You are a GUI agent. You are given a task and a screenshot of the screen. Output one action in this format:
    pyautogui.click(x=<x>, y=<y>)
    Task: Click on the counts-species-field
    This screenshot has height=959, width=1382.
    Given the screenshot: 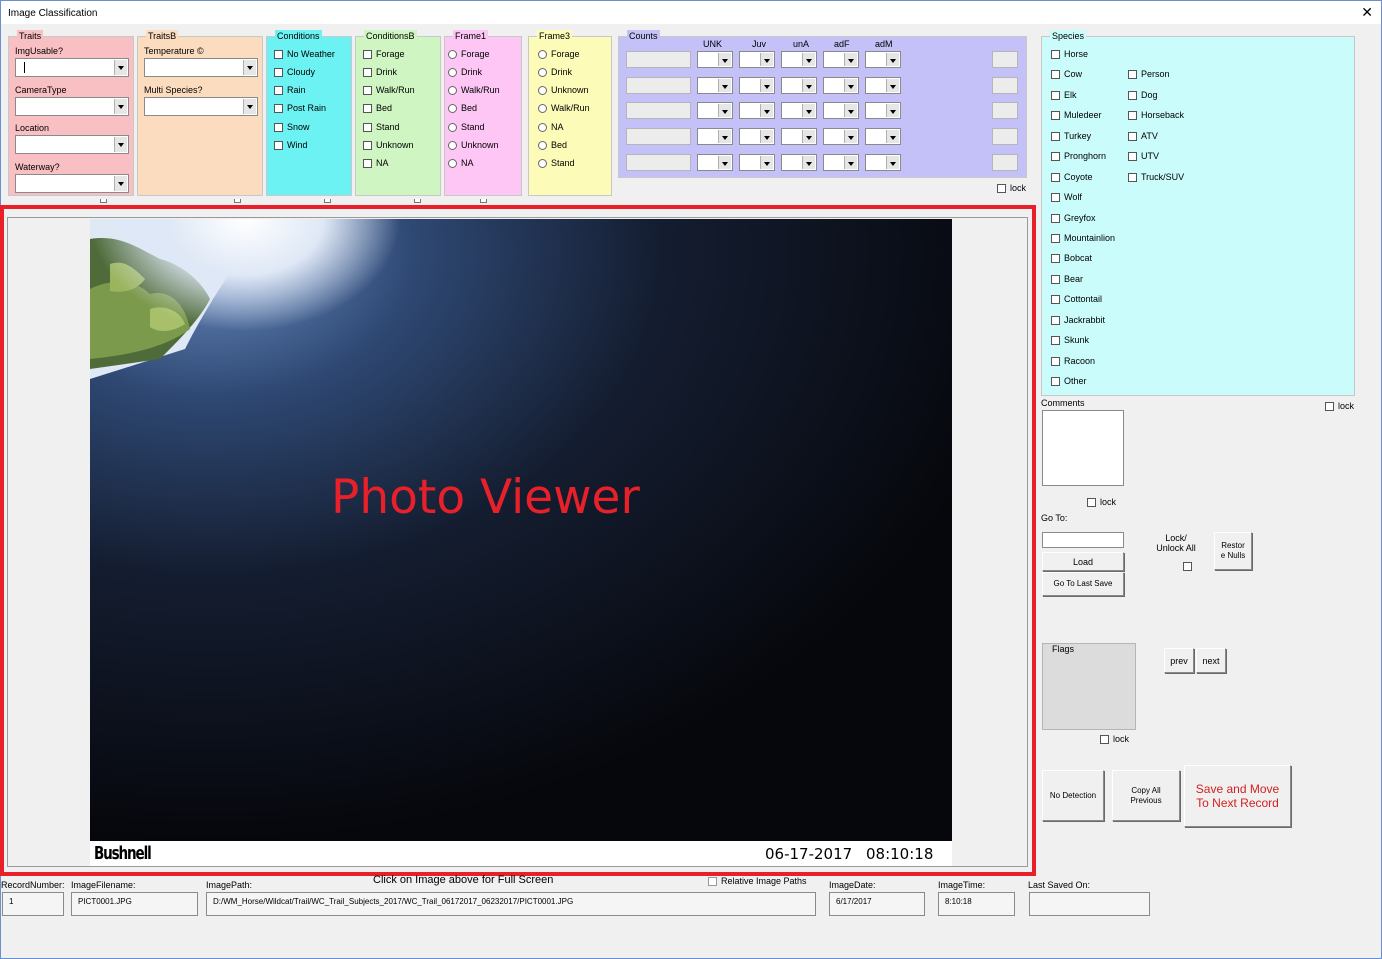 What is the action you would take?
    pyautogui.click(x=658, y=136)
    